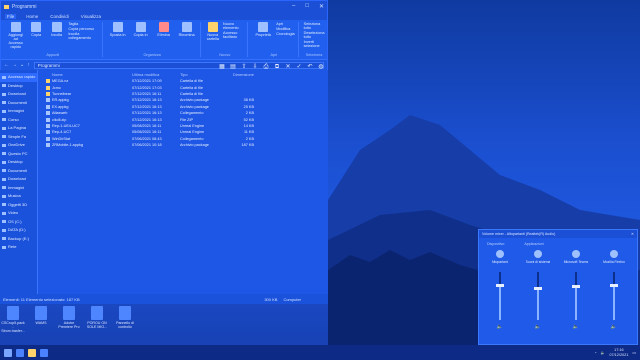  What do you see at coordinates (36, 35) in the screenshot?
I see `copy-label: Copia` at bounding box center [36, 35].